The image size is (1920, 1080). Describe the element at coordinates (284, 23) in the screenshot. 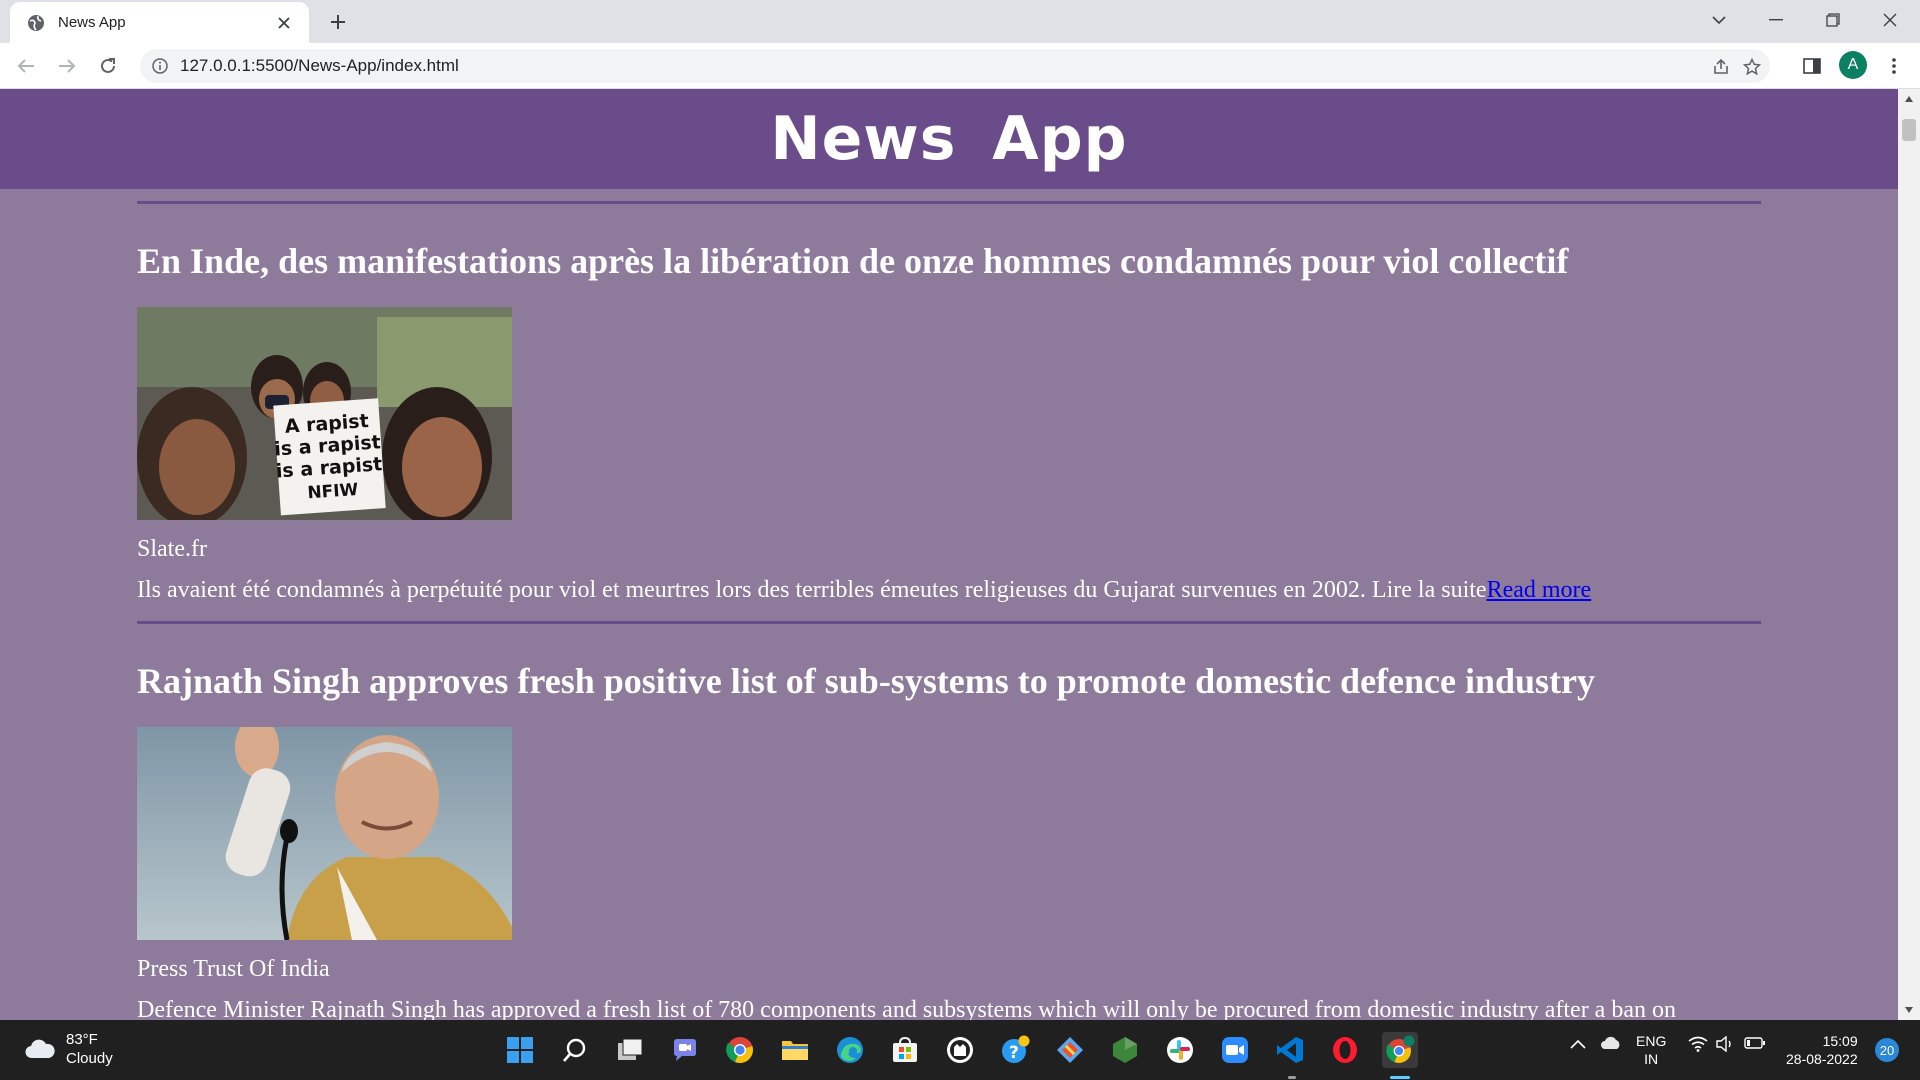

I see `close-tab-icon` at that location.